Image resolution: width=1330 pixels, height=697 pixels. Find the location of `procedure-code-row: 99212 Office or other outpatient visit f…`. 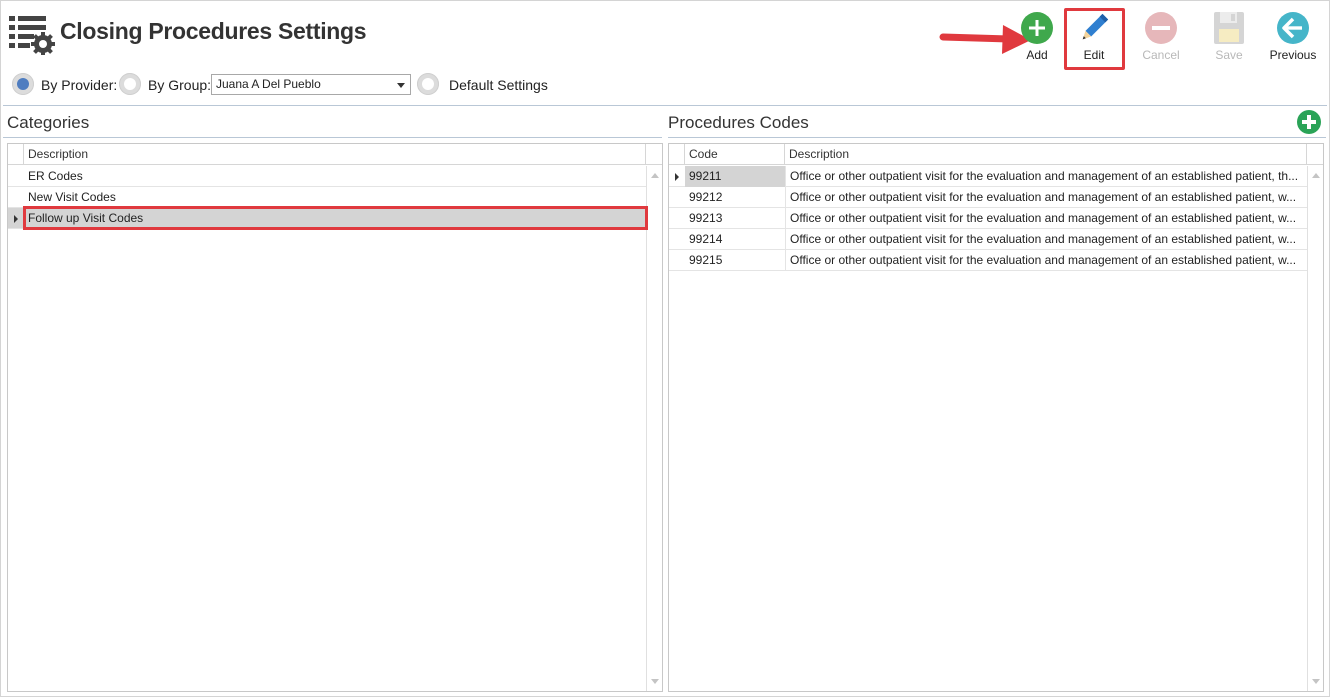

procedure-code-row: 99212 Office or other outpatient visit f… is located at coordinates (988, 197).